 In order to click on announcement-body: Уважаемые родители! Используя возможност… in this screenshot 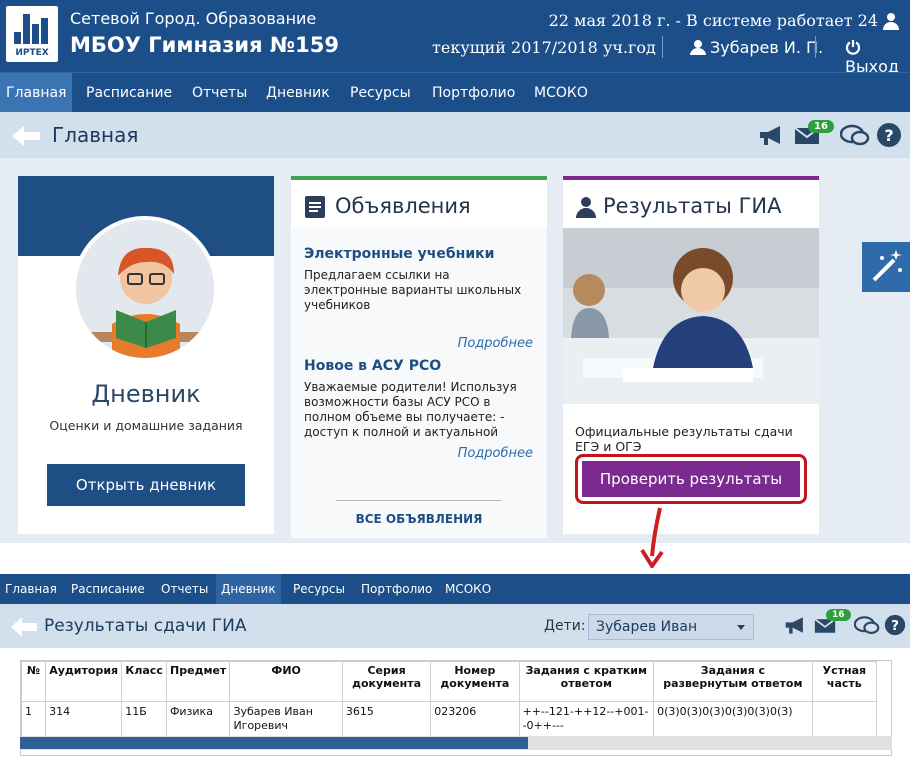, I will do `click(410, 409)`.